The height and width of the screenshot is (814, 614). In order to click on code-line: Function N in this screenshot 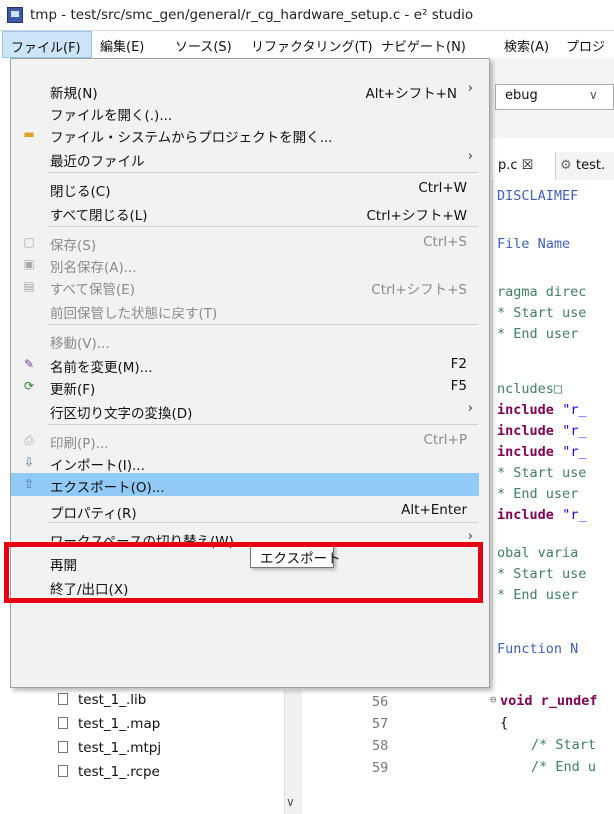, I will do `click(538, 649)`.